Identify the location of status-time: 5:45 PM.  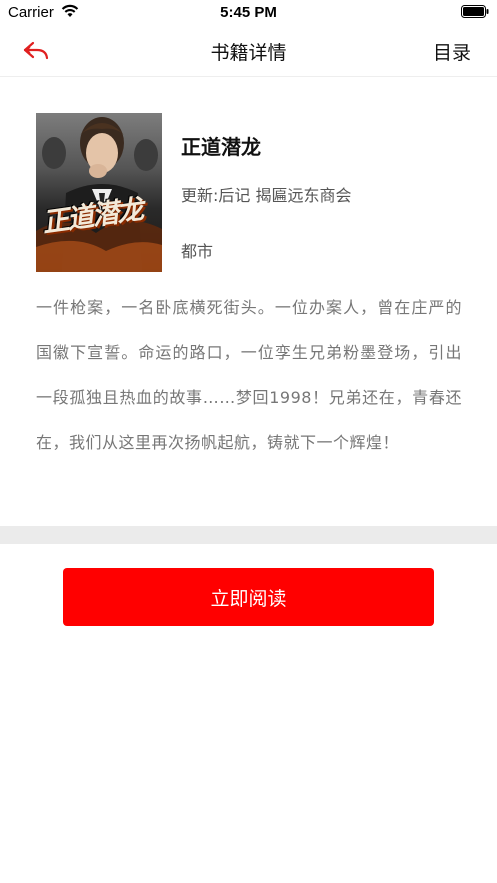
(248, 12).